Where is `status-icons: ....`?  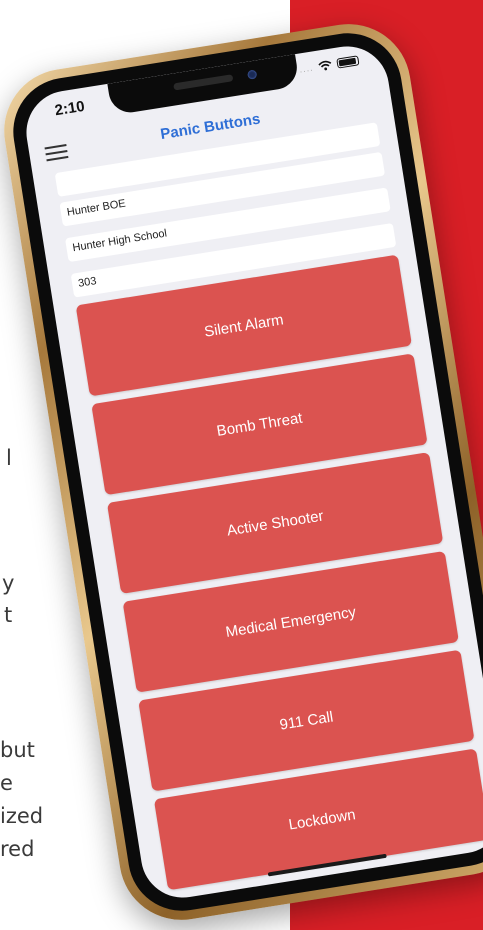 status-icons: .... is located at coordinates (329, 65).